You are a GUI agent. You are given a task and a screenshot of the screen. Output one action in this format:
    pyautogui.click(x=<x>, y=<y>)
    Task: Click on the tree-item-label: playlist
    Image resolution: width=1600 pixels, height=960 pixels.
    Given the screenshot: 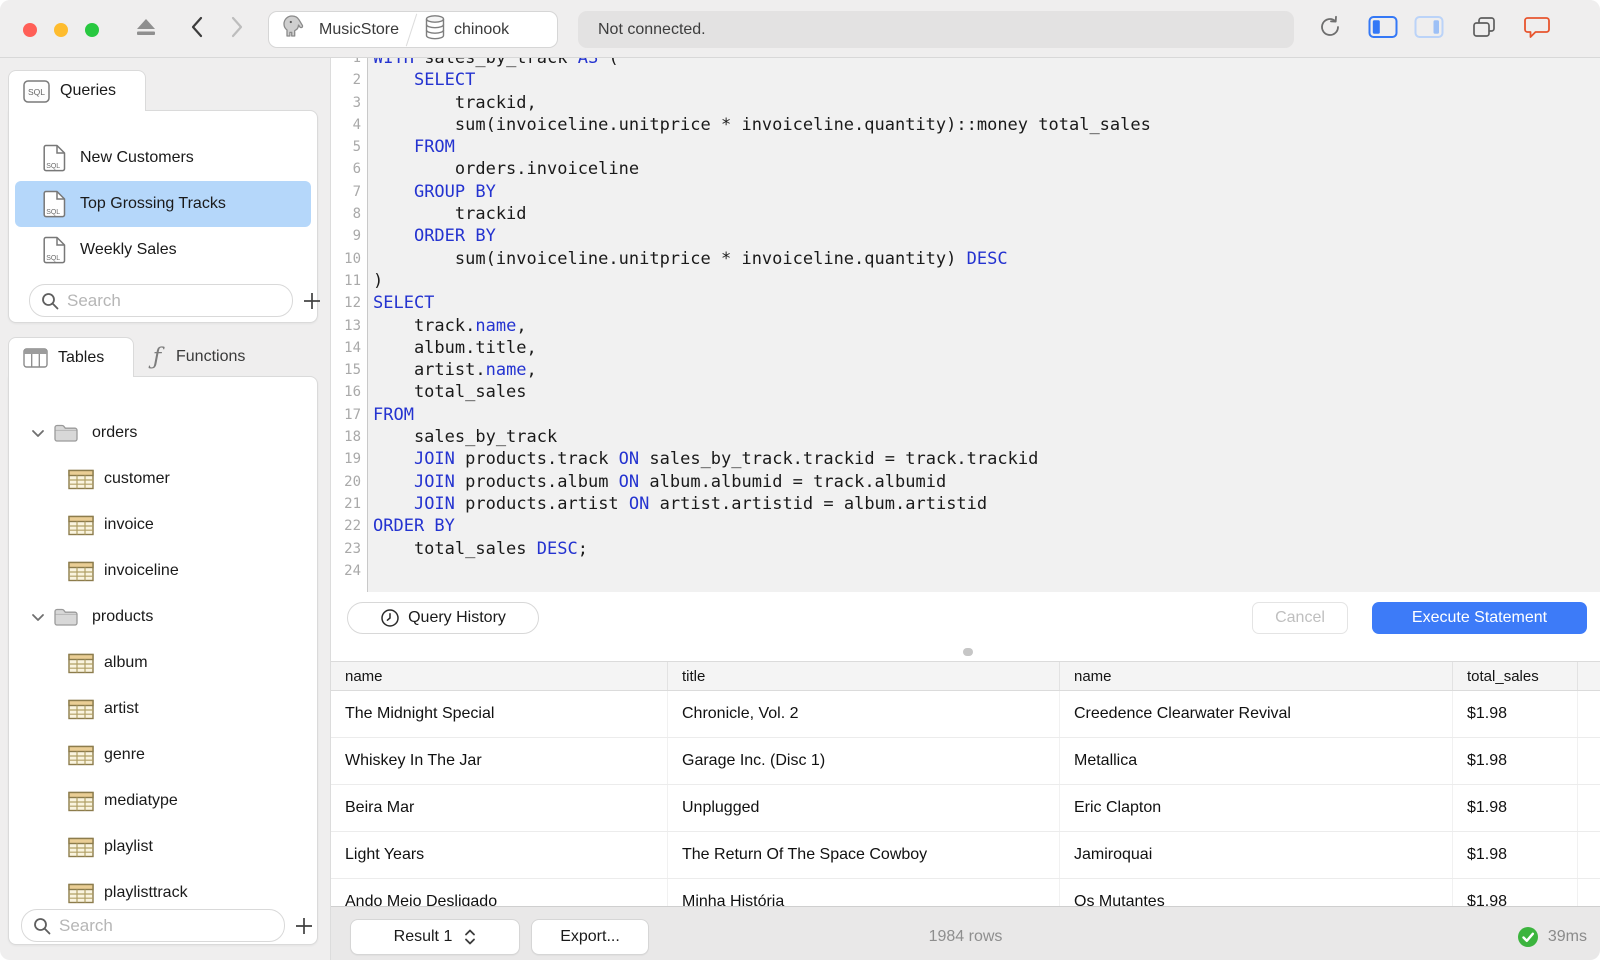 What is the action you would take?
    pyautogui.click(x=128, y=846)
    